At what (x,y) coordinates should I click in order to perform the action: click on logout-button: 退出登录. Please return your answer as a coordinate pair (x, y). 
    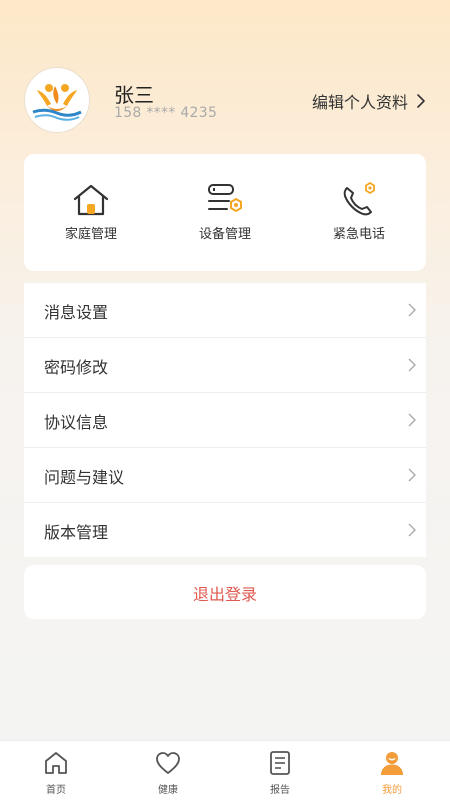
    Looking at the image, I should click on (225, 592).